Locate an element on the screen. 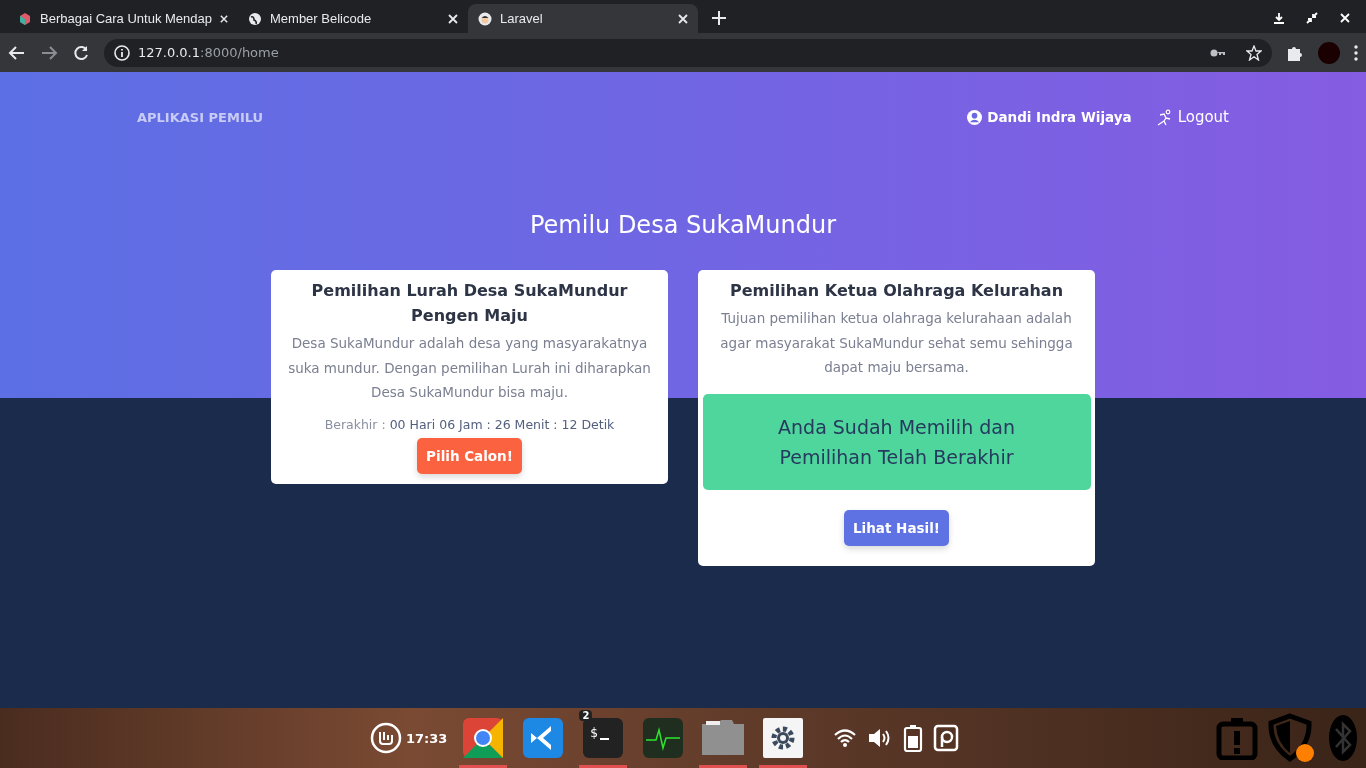 The image size is (1366, 768). tab-title: Member Belicode is located at coordinates (321, 18).